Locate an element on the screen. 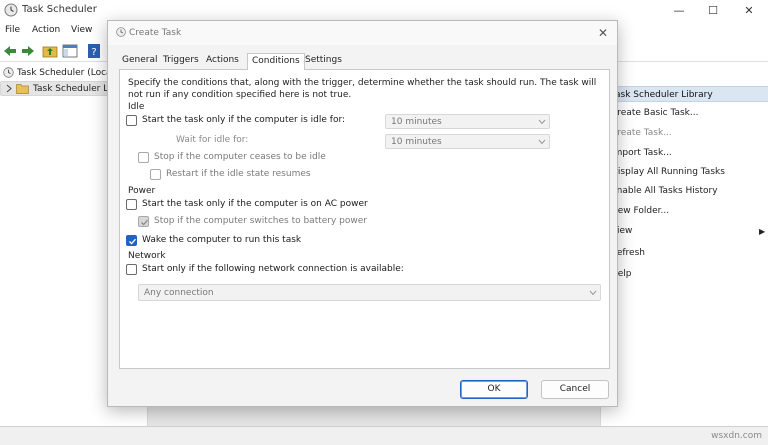 This screenshot has height=445, width=768. menu-view: View is located at coordinates (81, 30).